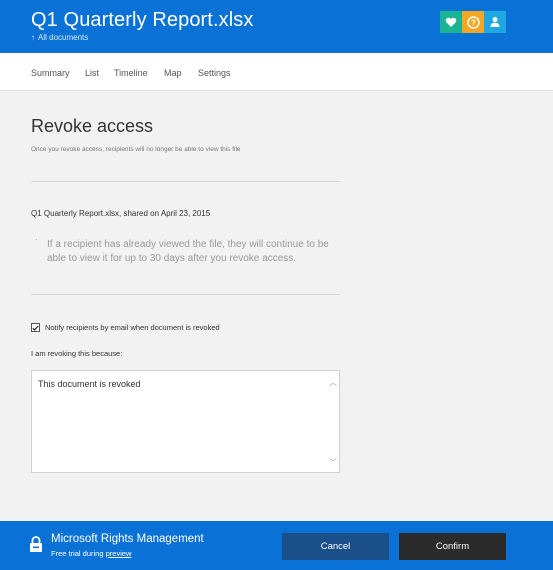 The height and width of the screenshot is (570, 553). What do you see at coordinates (335, 546) in the screenshot?
I see `cancel-button: Cancel` at bounding box center [335, 546].